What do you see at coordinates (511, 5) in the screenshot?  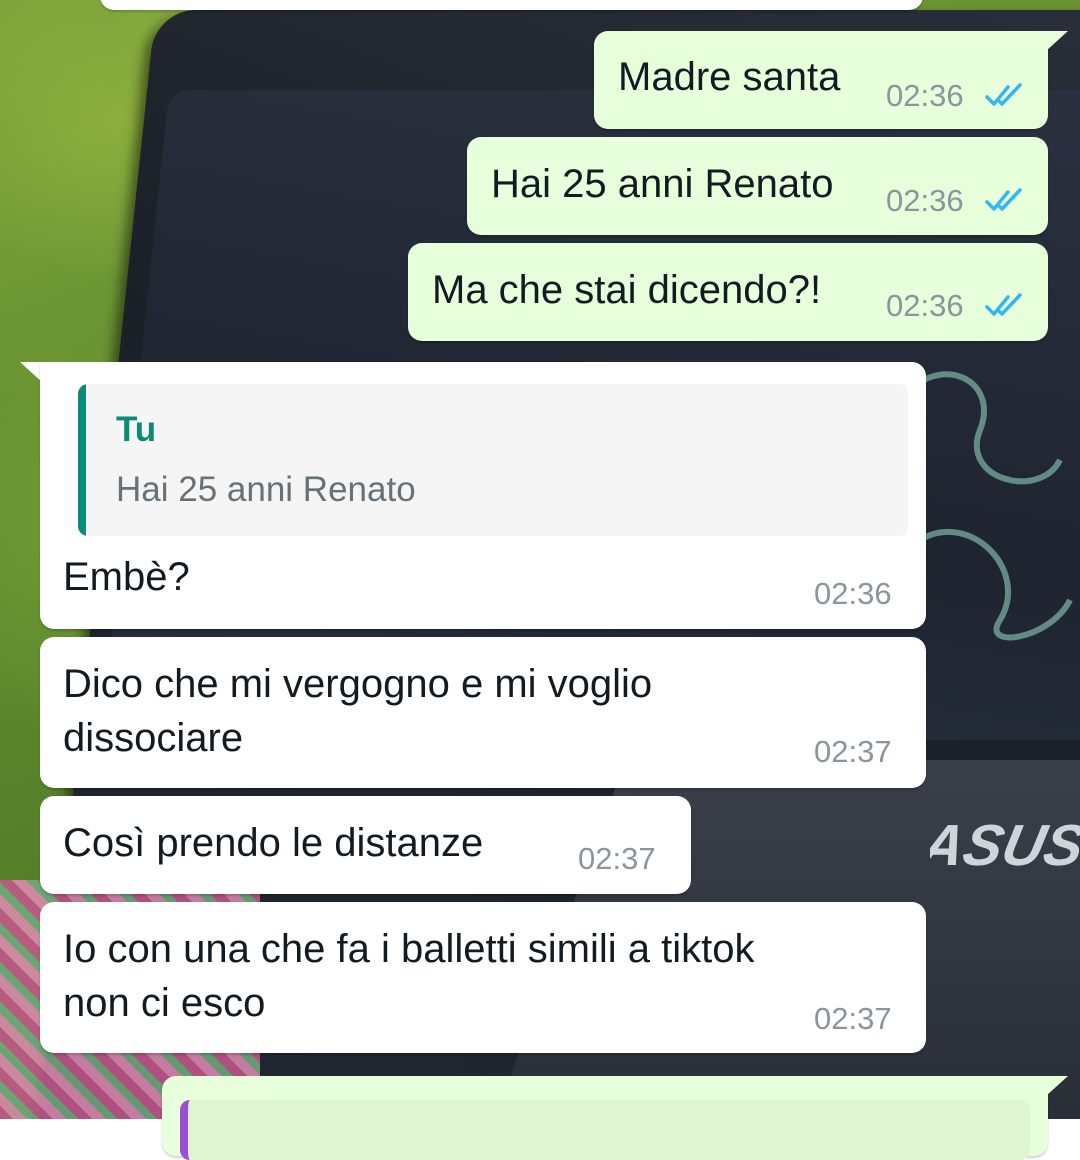 I see `partial-message-top` at bounding box center [511, 5].